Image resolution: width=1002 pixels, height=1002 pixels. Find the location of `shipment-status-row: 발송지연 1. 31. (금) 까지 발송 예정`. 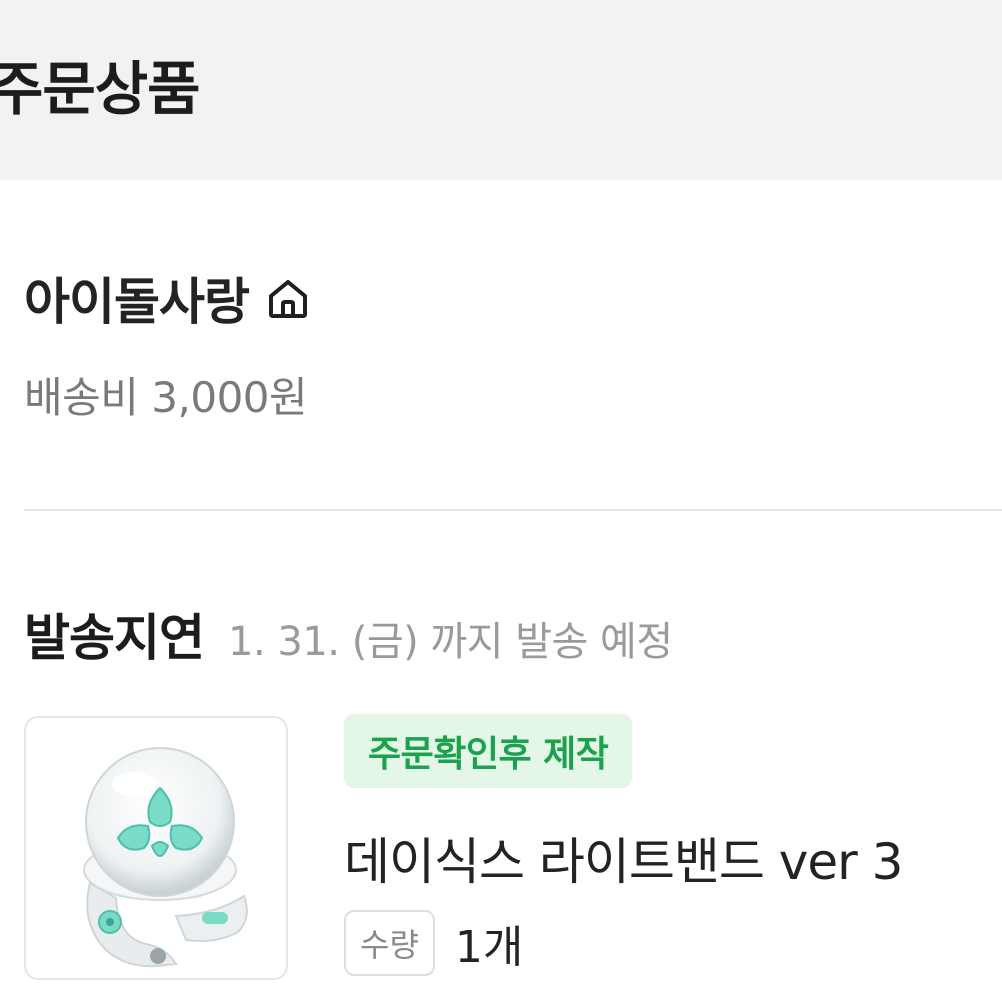

shipment-status-row: 발송지연 1. 31. (금) 까지 발송 예정 is located at coordinates (348, 634).